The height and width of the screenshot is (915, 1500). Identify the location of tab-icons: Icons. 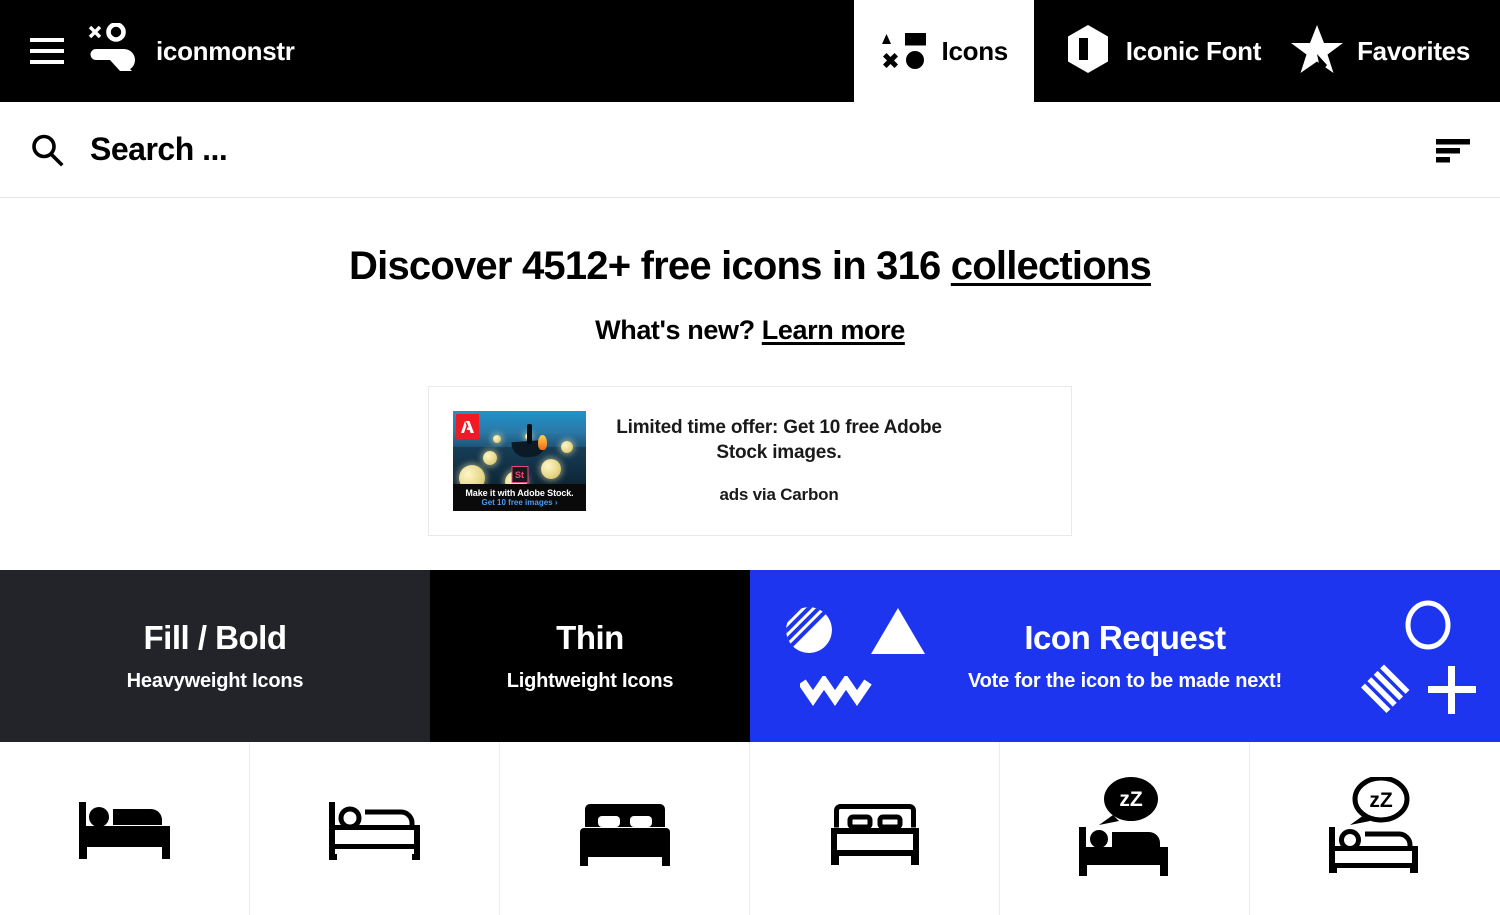
(943, 51).